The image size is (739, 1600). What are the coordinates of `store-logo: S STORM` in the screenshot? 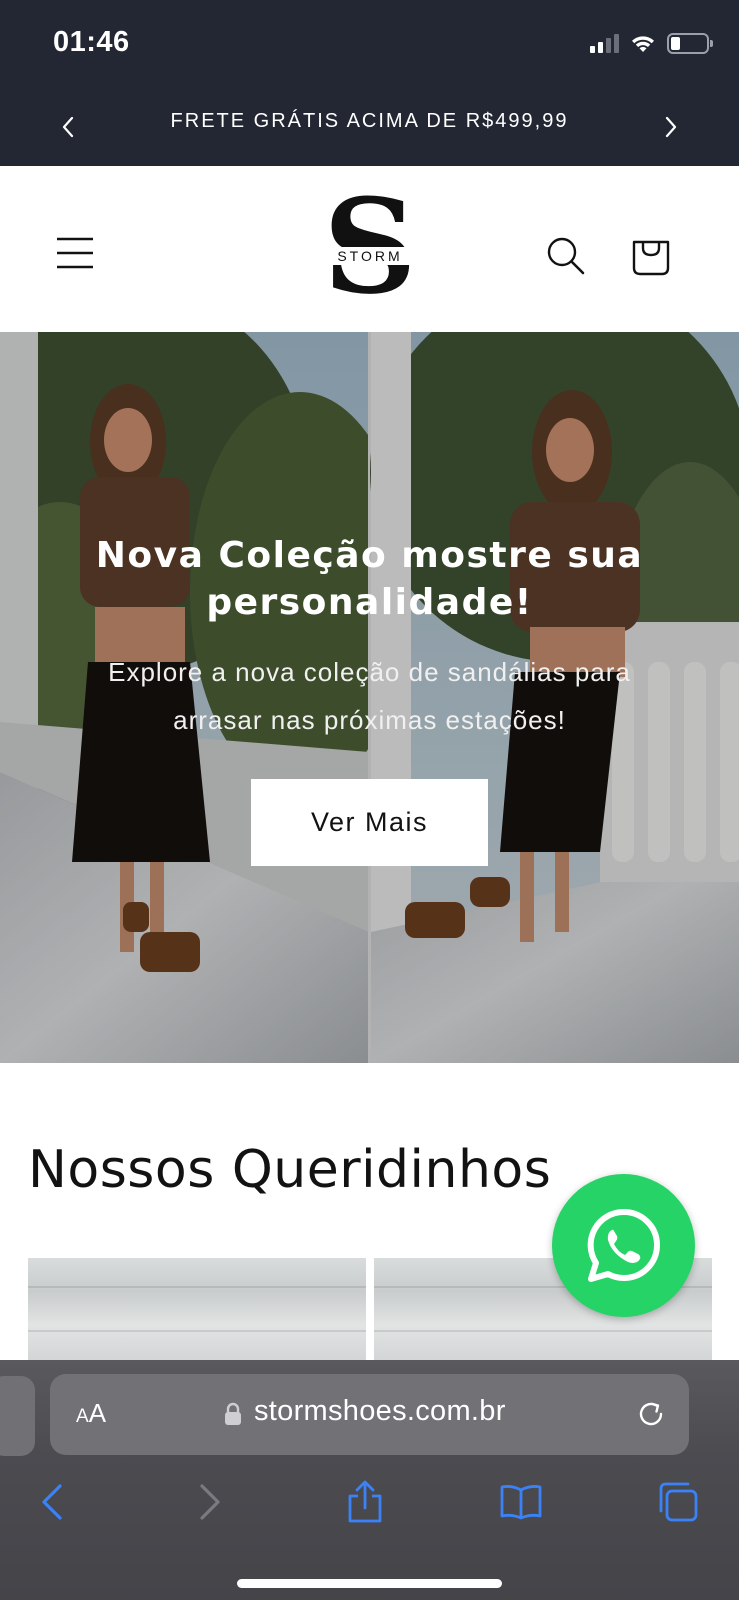 It's located at (370, 247).